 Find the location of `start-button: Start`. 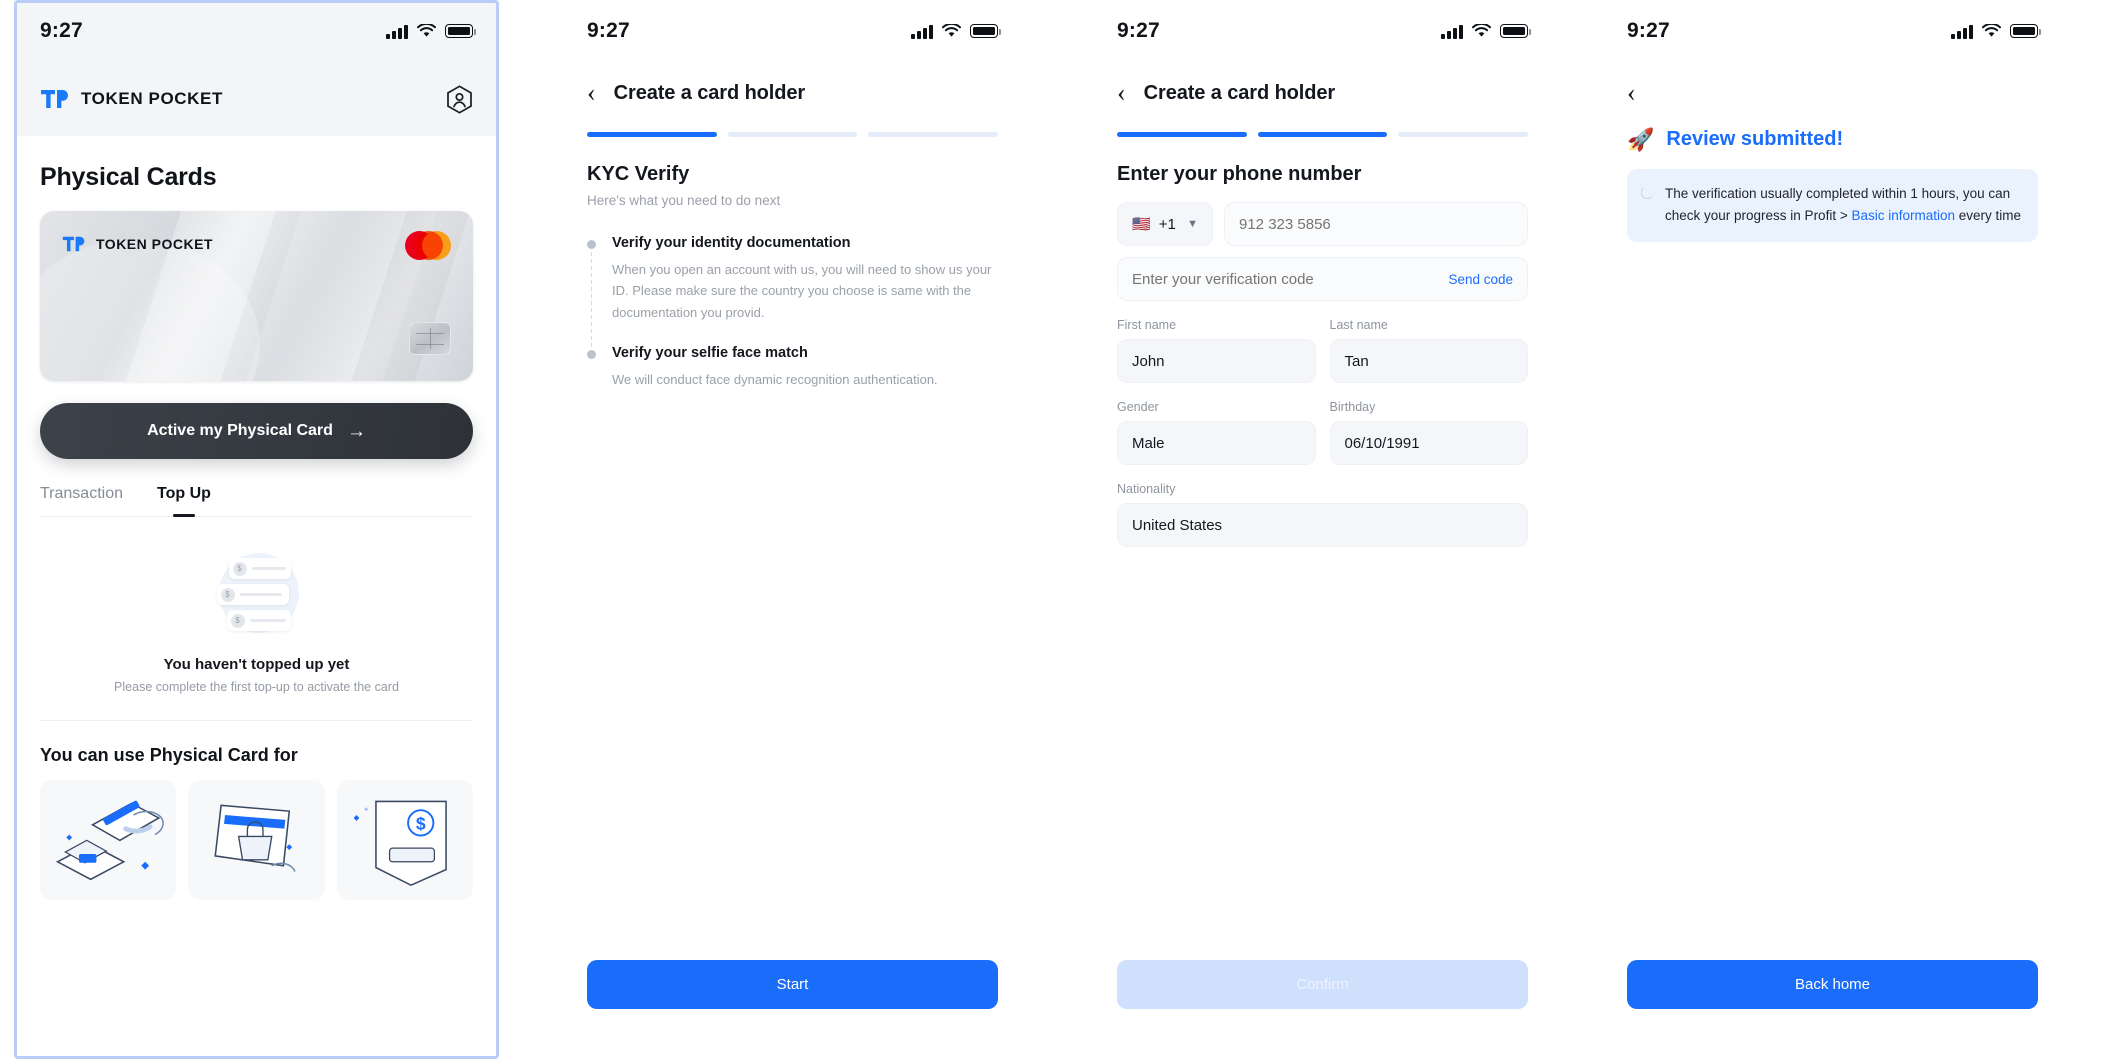

start-button: Start is located at coordinates (792, 984).